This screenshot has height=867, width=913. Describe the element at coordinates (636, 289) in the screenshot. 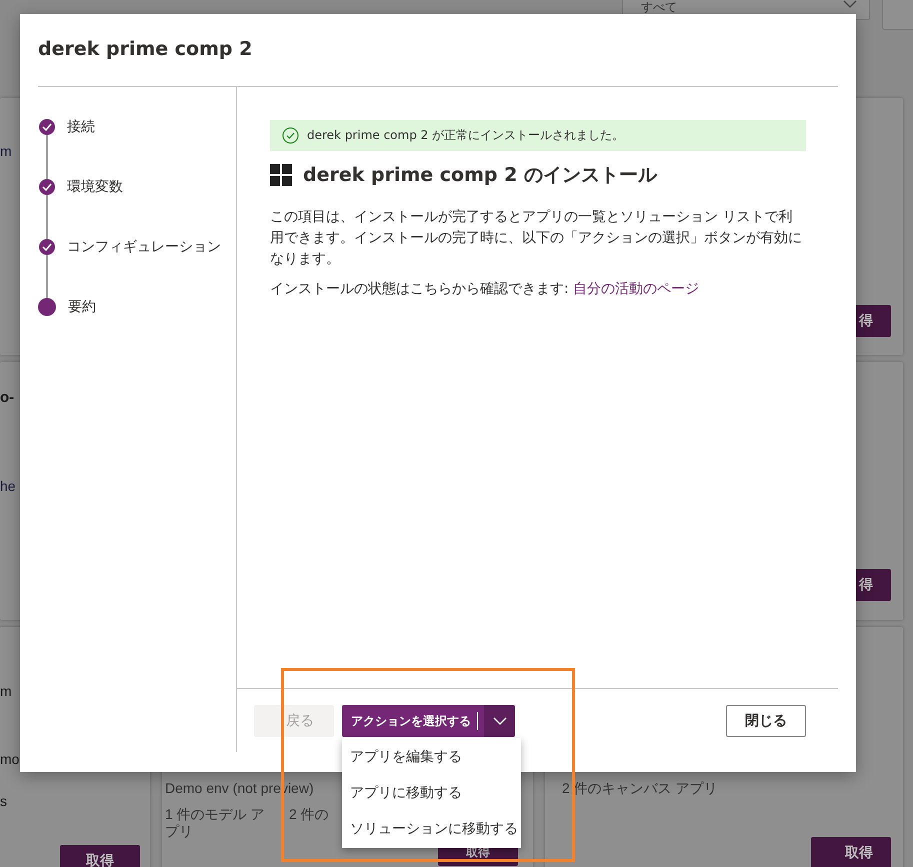

I see `activity-link: 自分の活動のページ` at that location.